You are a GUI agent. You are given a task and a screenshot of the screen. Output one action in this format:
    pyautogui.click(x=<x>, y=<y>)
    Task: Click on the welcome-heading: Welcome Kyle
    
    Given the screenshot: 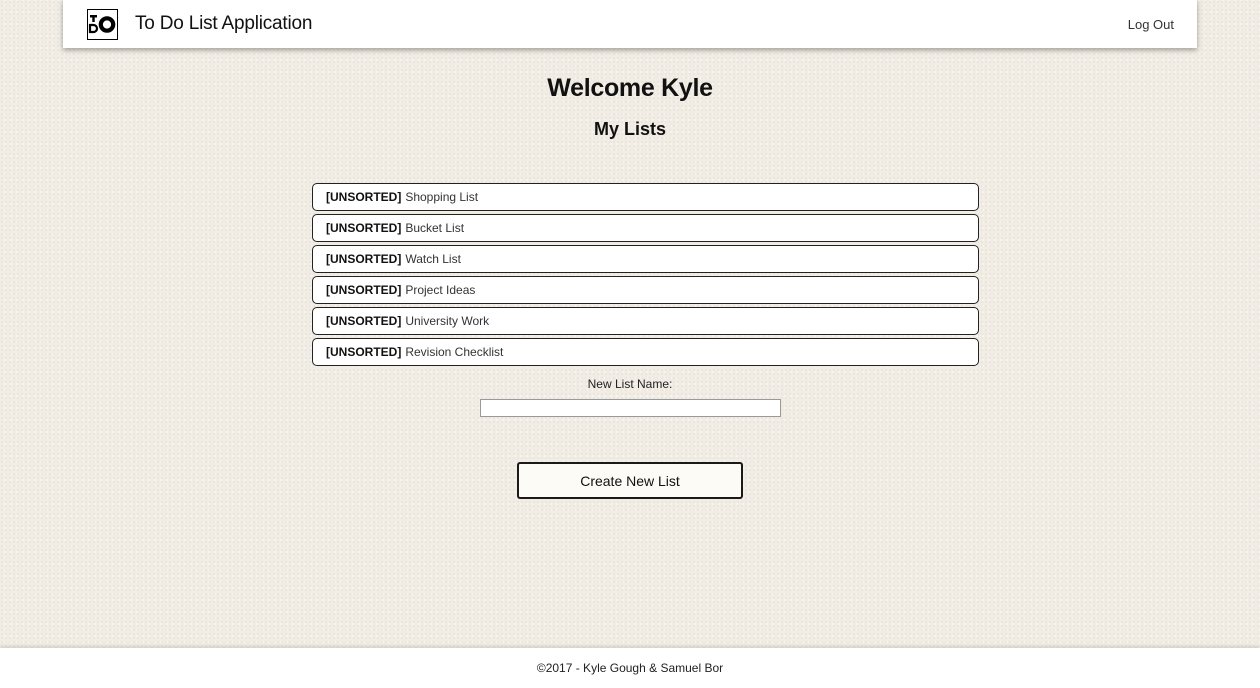 What is the action you would take?
    pyautogui.click(x=630, y=88)
    